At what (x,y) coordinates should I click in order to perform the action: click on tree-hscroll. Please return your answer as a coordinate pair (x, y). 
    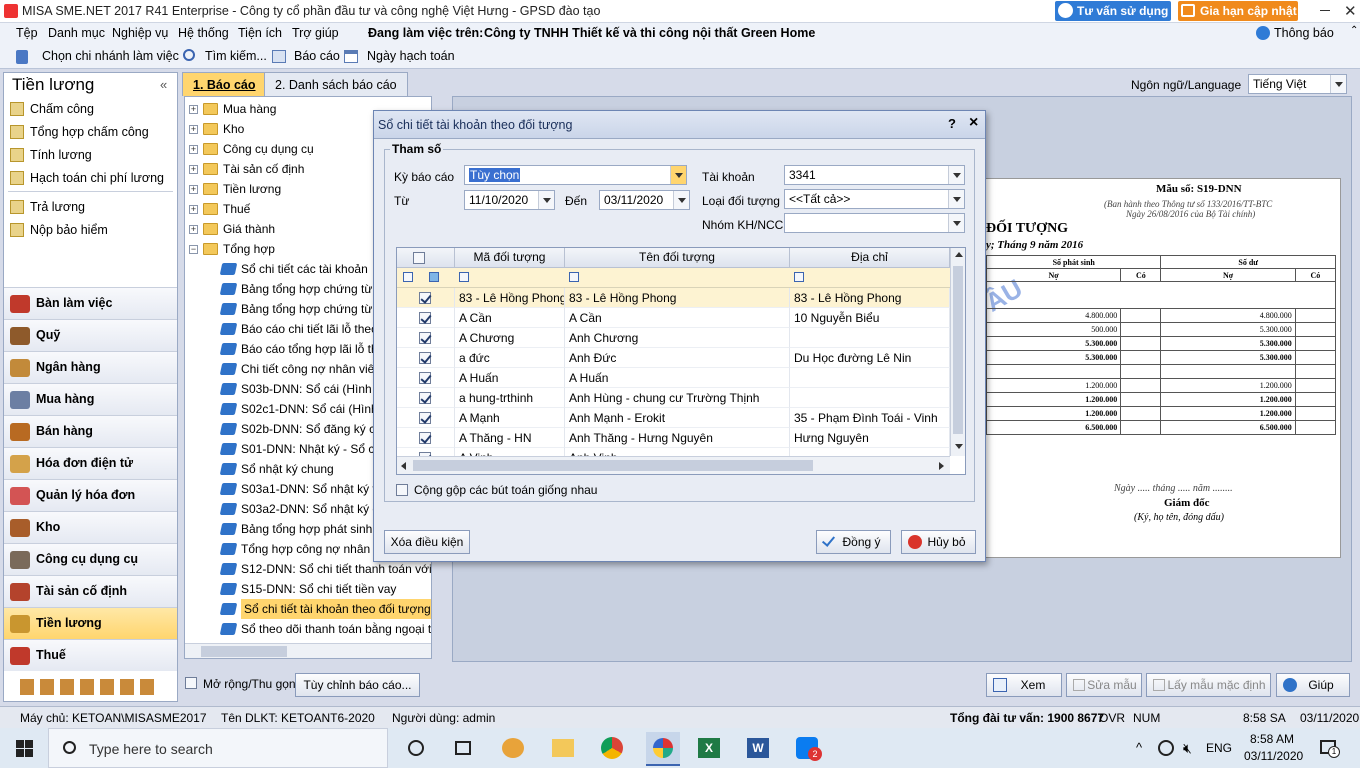
    Looking at the image, I should click on (308, 650).